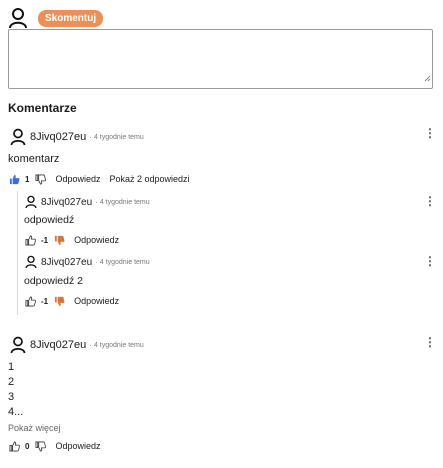 Image resolution: width=443 pixels, height=468 pixels. I want to click on show-more-link: Pokaż więcej, so click(34, 428).